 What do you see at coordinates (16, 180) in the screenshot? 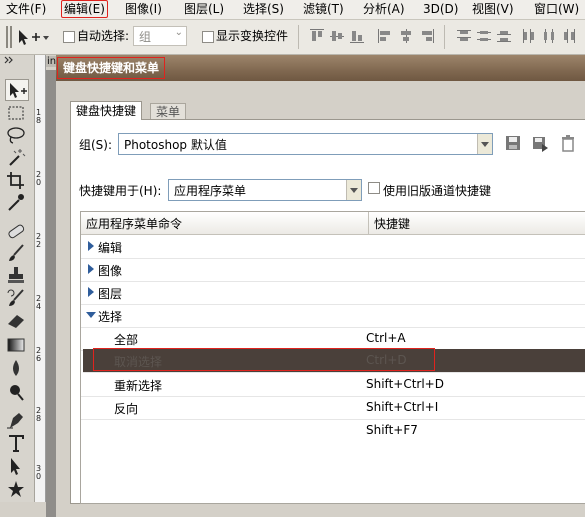
I see `crop-tool-icon` at bounding box center [16, 180].